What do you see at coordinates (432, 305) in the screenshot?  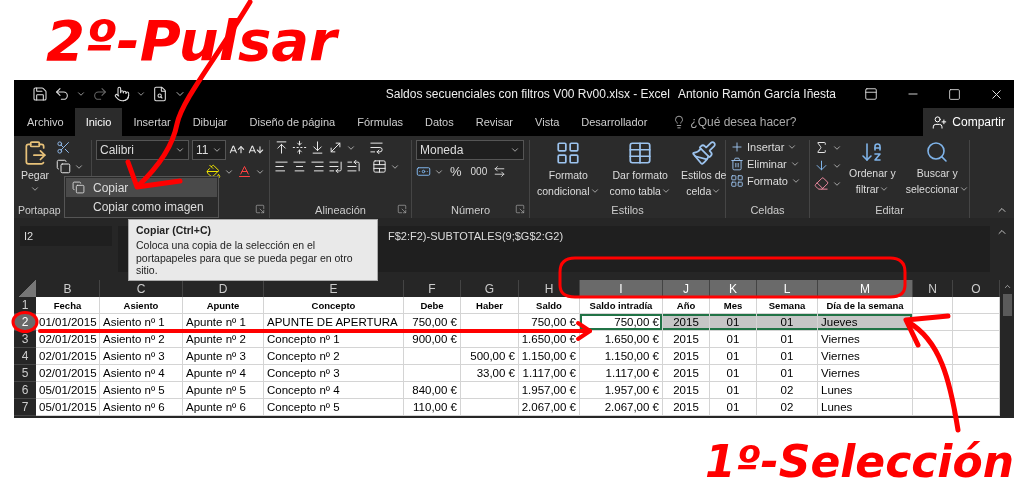 I see `table-cell: Debe` at bounding box center [432, 305].